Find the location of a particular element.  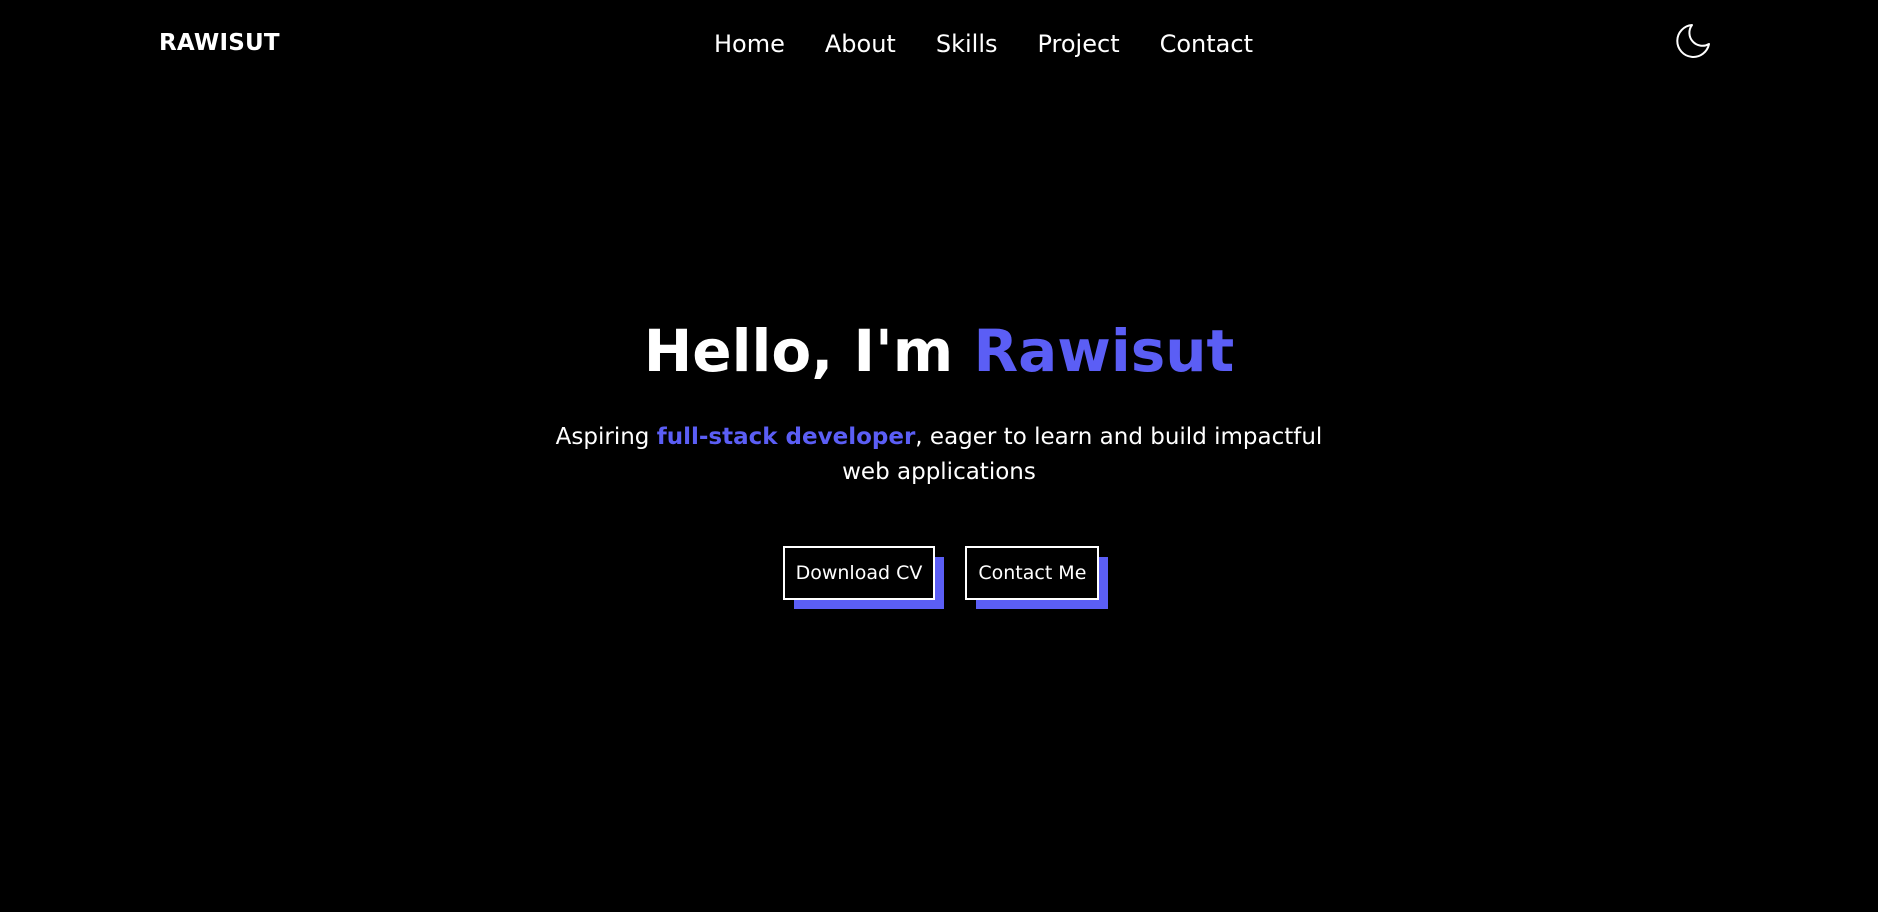

theme-toggle-button is located at coordinates (1693, 41).